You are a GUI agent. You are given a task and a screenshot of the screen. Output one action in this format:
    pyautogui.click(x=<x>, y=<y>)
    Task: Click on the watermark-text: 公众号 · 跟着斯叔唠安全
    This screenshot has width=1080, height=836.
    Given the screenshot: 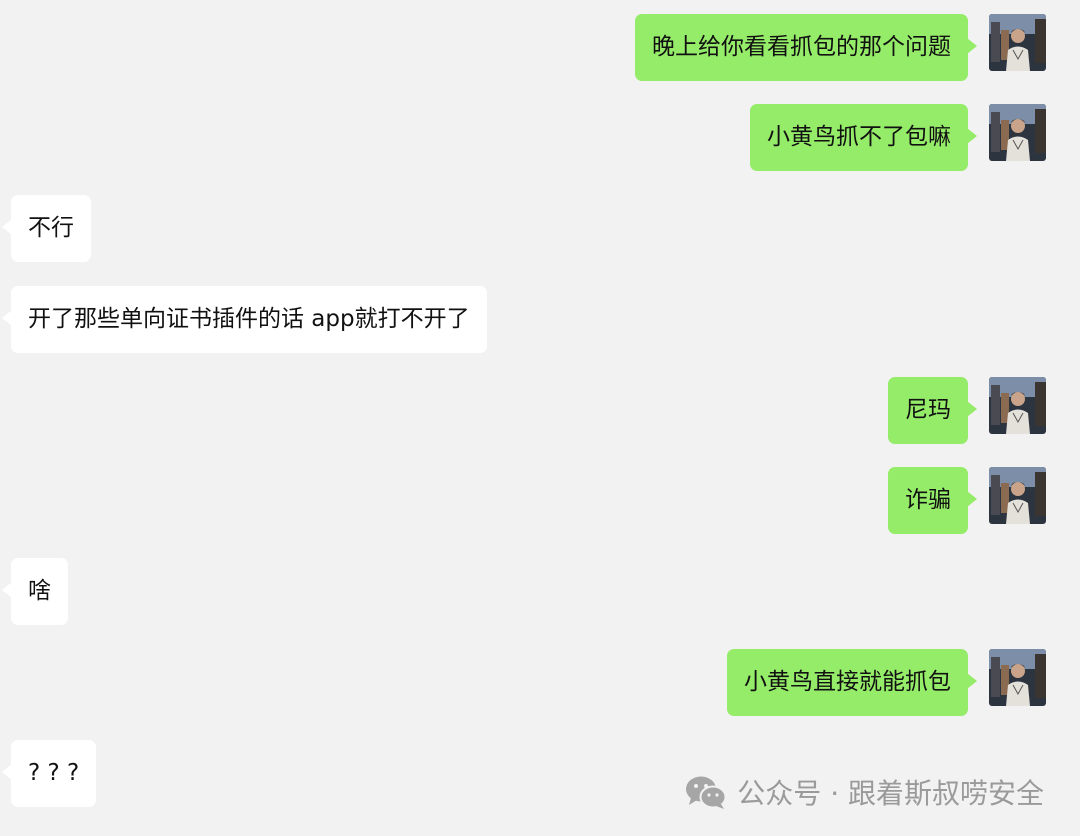 What is the action you would take?
    pyautogui.click(x=890, y=793)
    